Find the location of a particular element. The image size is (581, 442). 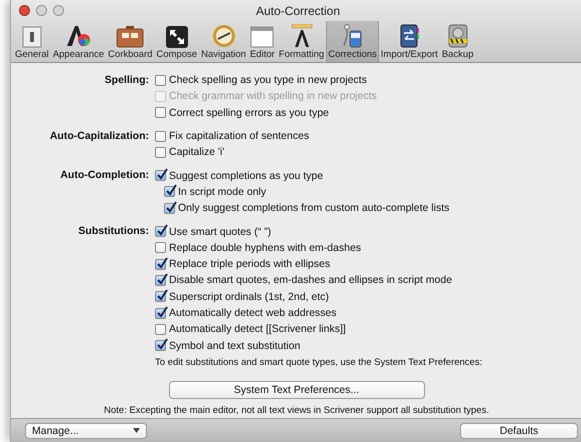

window-title: Auto-Correction is located at coordinates (298, 11).